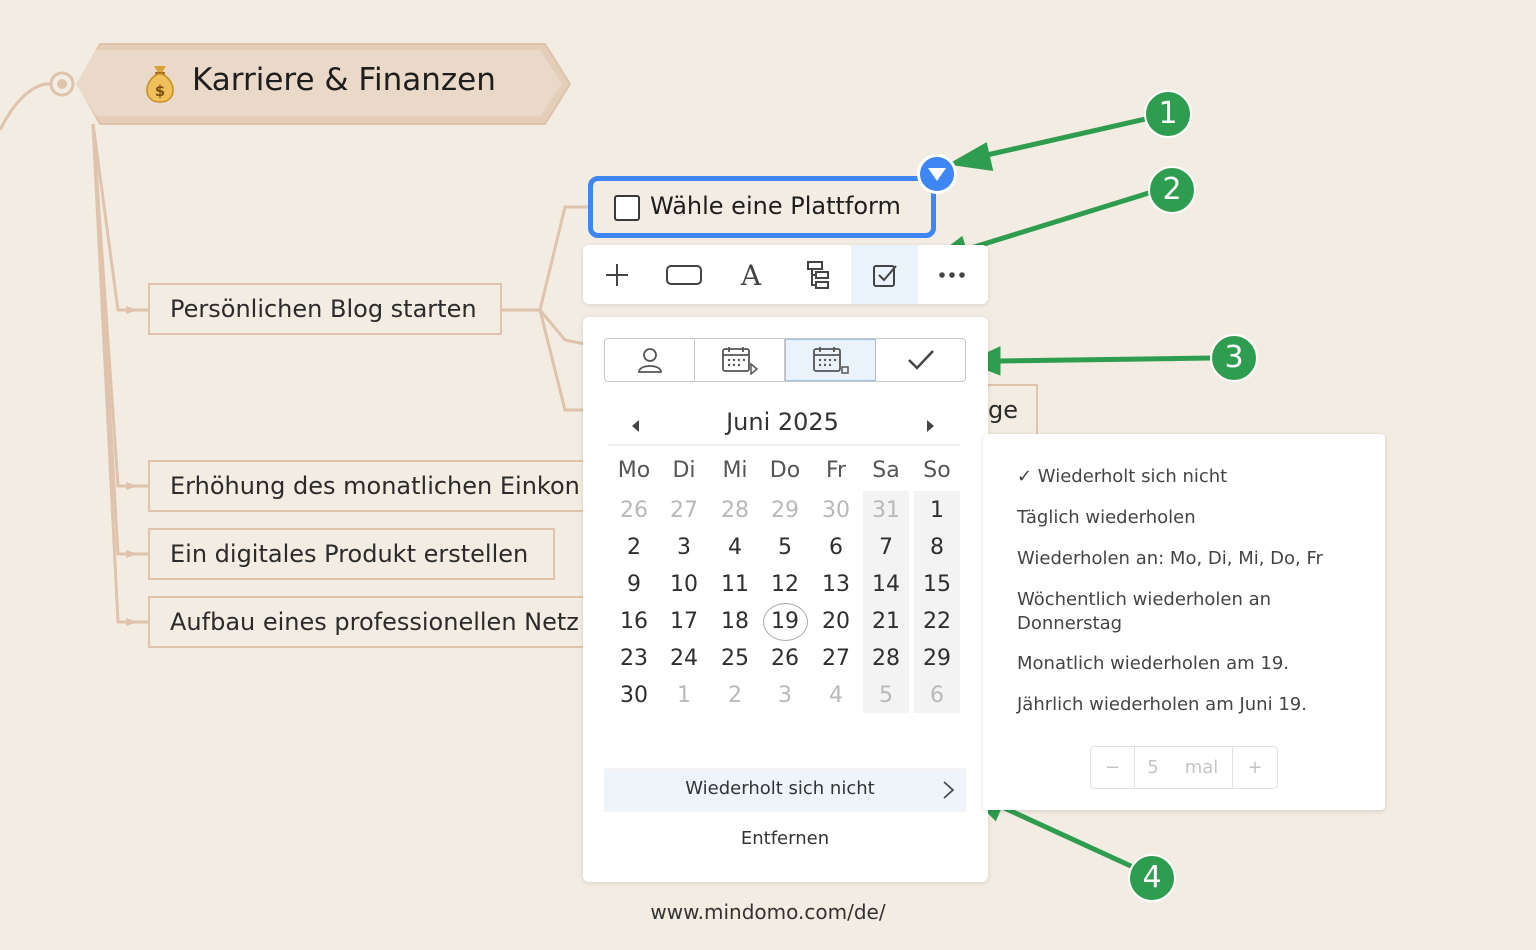  Describe the element at coordinates (1187, 477) in the screenshot. I see `repeat-option-none: ✓ Wiederholt sich nicht` at that location.